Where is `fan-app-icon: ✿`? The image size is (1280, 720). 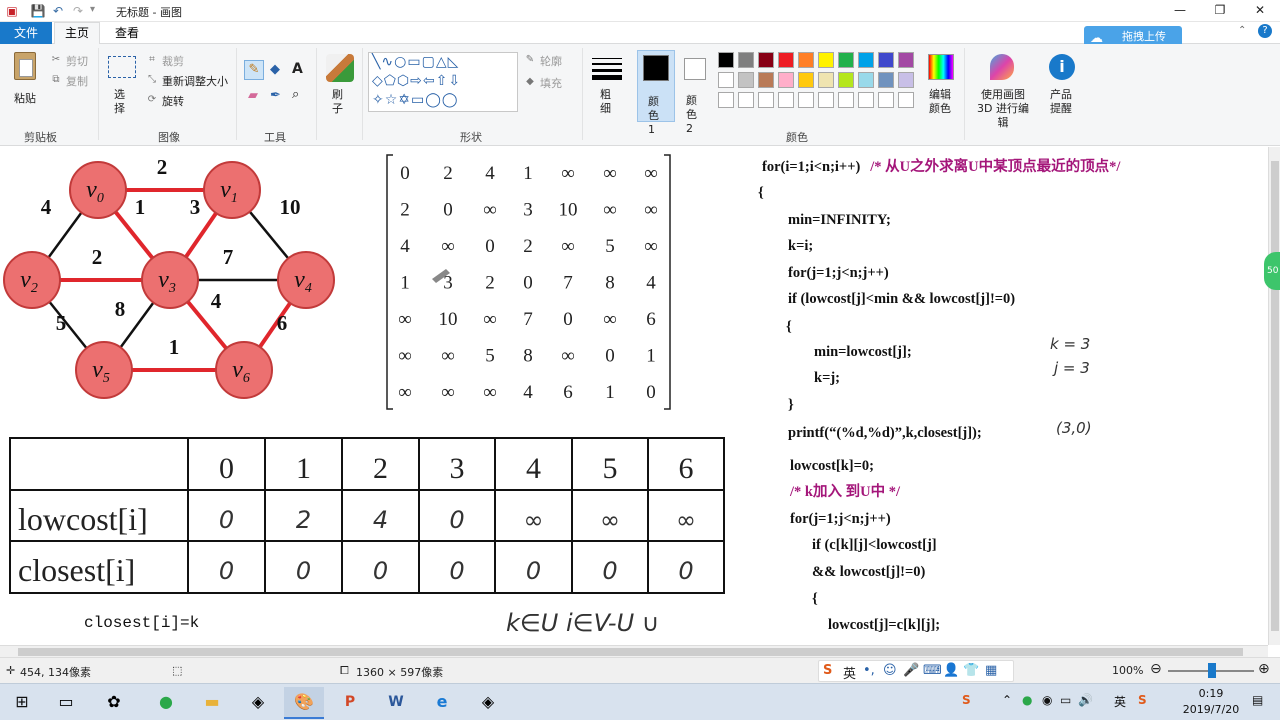
fan-app-icon: ✿ is located at coordinates (114, 703).